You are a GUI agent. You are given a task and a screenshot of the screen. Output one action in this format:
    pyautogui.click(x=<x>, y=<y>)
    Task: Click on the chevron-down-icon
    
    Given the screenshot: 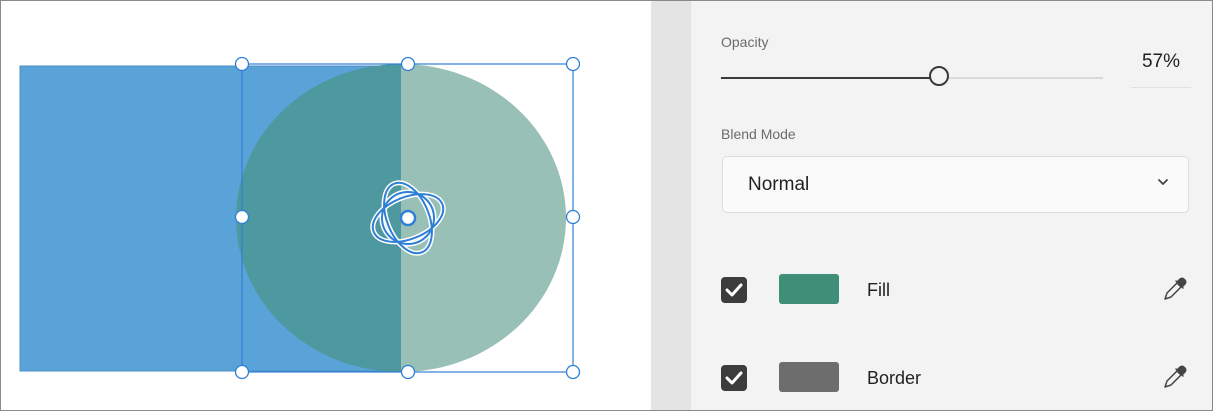 What is the action you would take?
    pyautogui.click(x=1163, y=182)
    